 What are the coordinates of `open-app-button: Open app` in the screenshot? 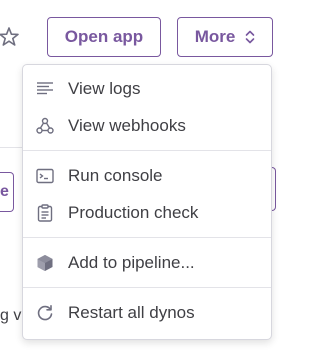 It's located at (104, 37).